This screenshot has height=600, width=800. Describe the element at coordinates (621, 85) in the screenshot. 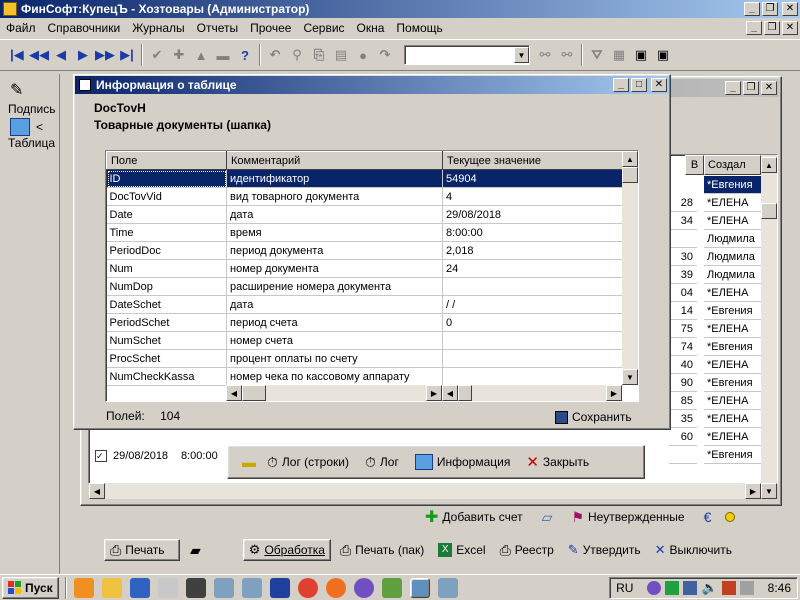

I see `dialog-minimize-button: _` at that location.